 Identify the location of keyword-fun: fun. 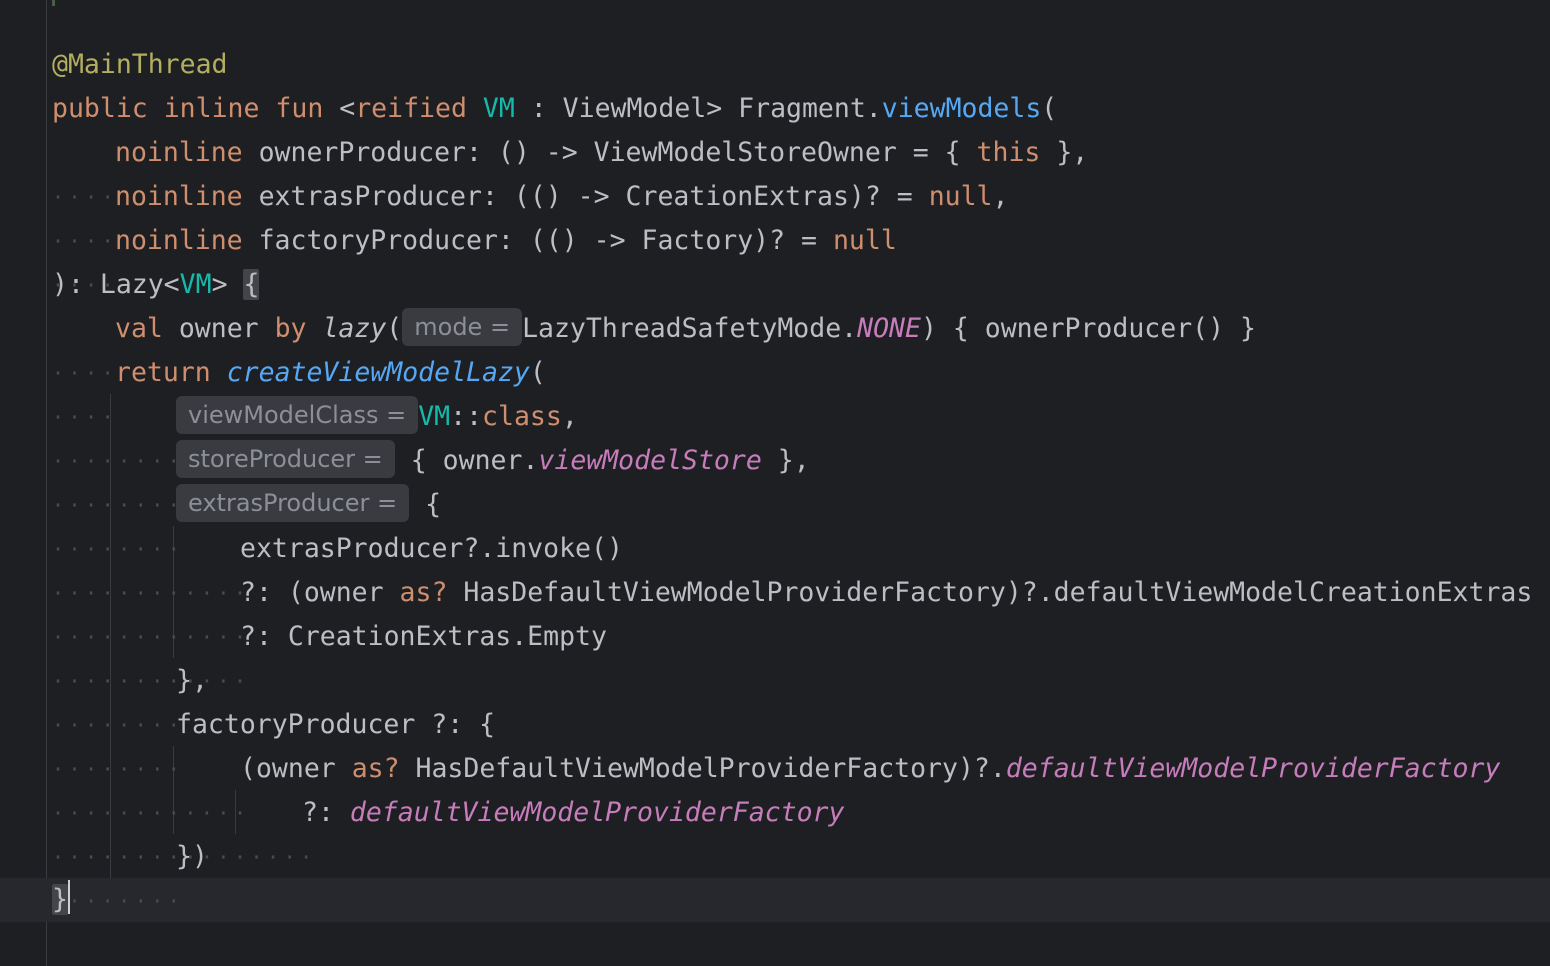
(299, 108).